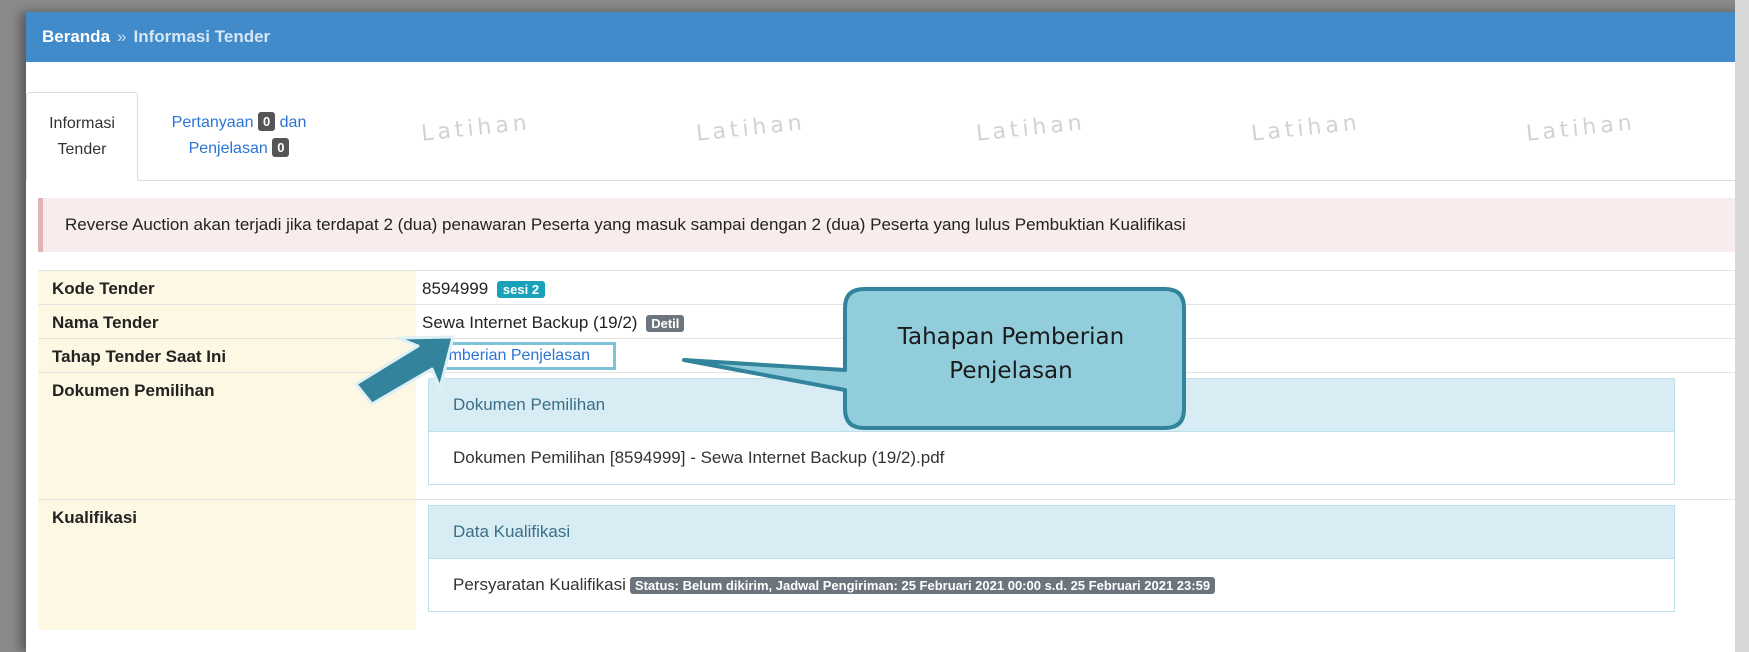 The width and height of the screenshot is (1749, 652). Describe the element at coordinates (1011, 337) in the screenshot. I see `callout-line1: Tahapan Pemberian` at that location.